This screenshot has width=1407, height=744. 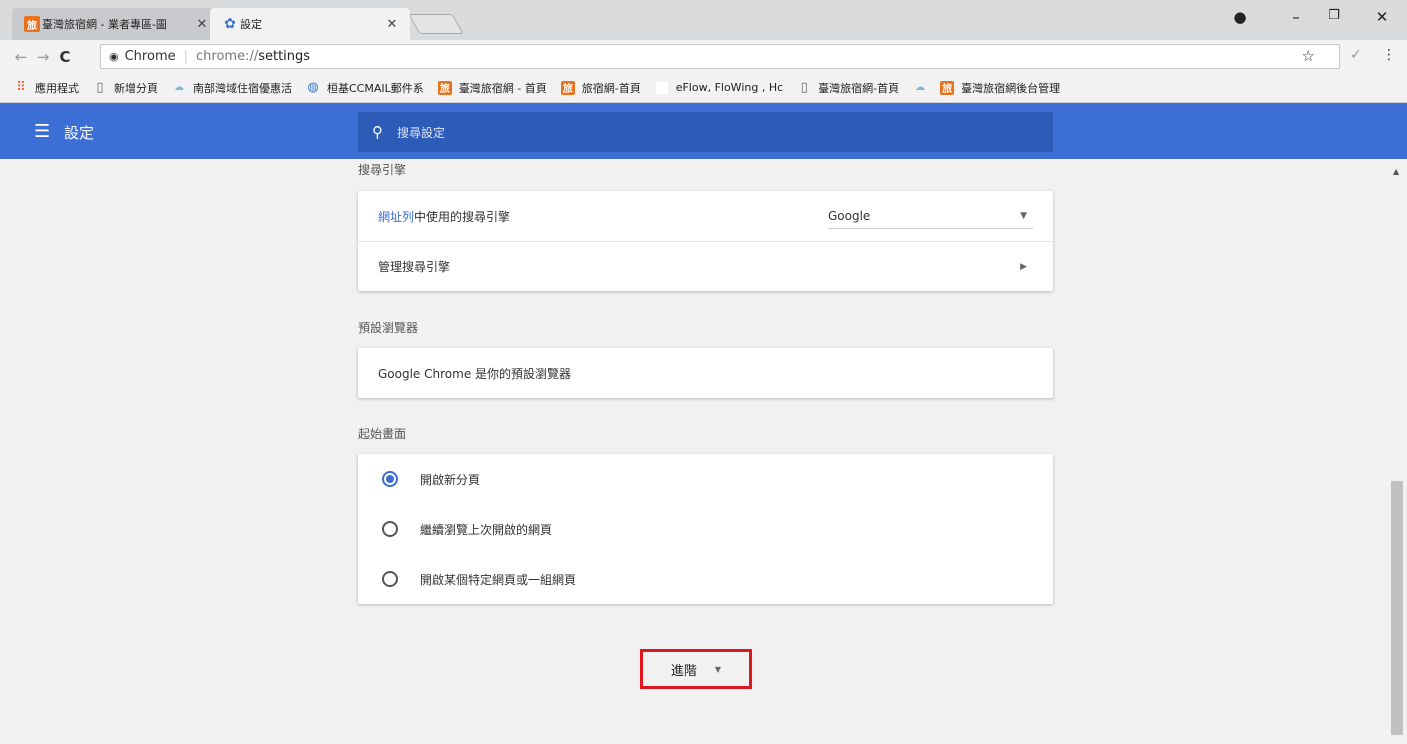 What do you see at coordinates (43, 57) in the screenshot?
I see `forward-button: →` at bounding box center [43, 57].